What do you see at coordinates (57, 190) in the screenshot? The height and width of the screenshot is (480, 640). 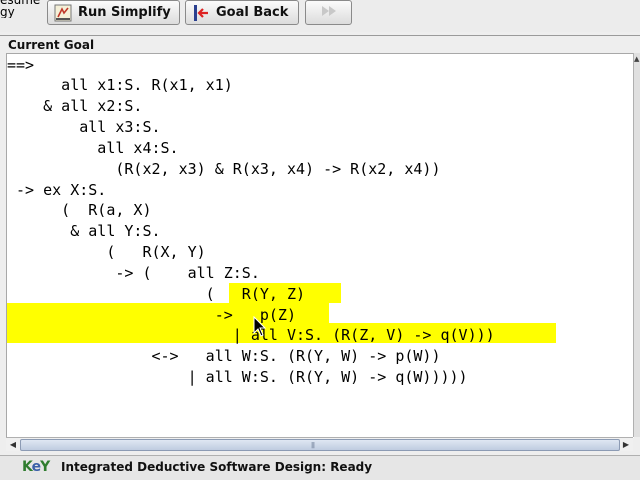 I see `goal-line: -> ex X:S.` at bounding box center [57, 190].